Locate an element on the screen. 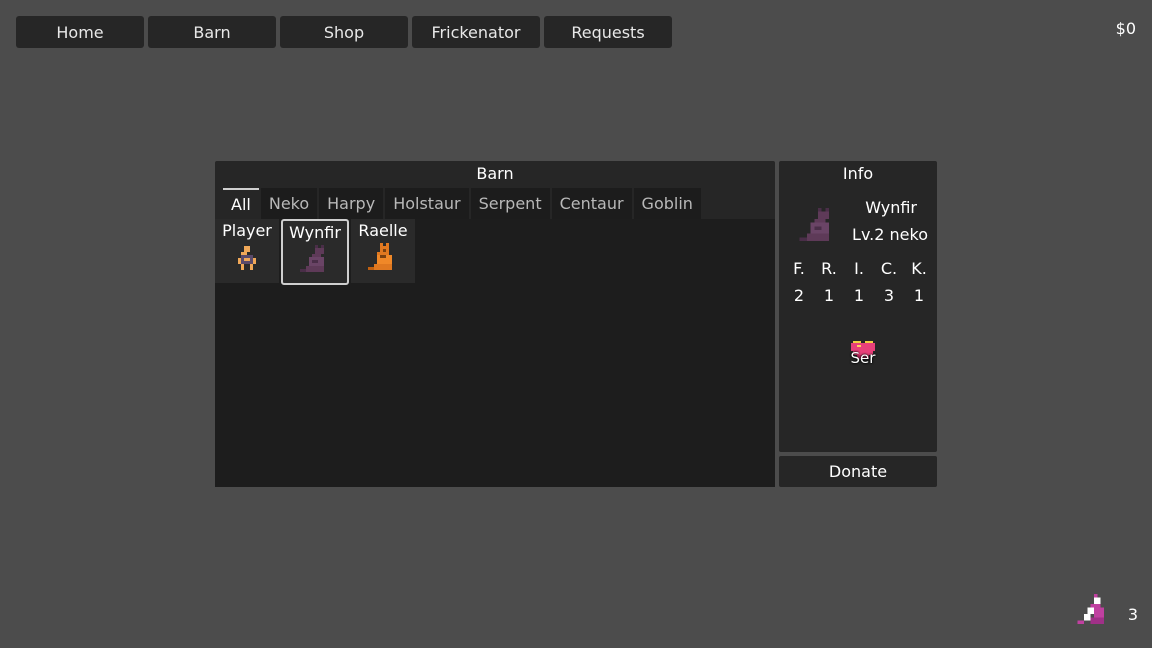  orange-sprite-icon is located at coordinates (380, 256).